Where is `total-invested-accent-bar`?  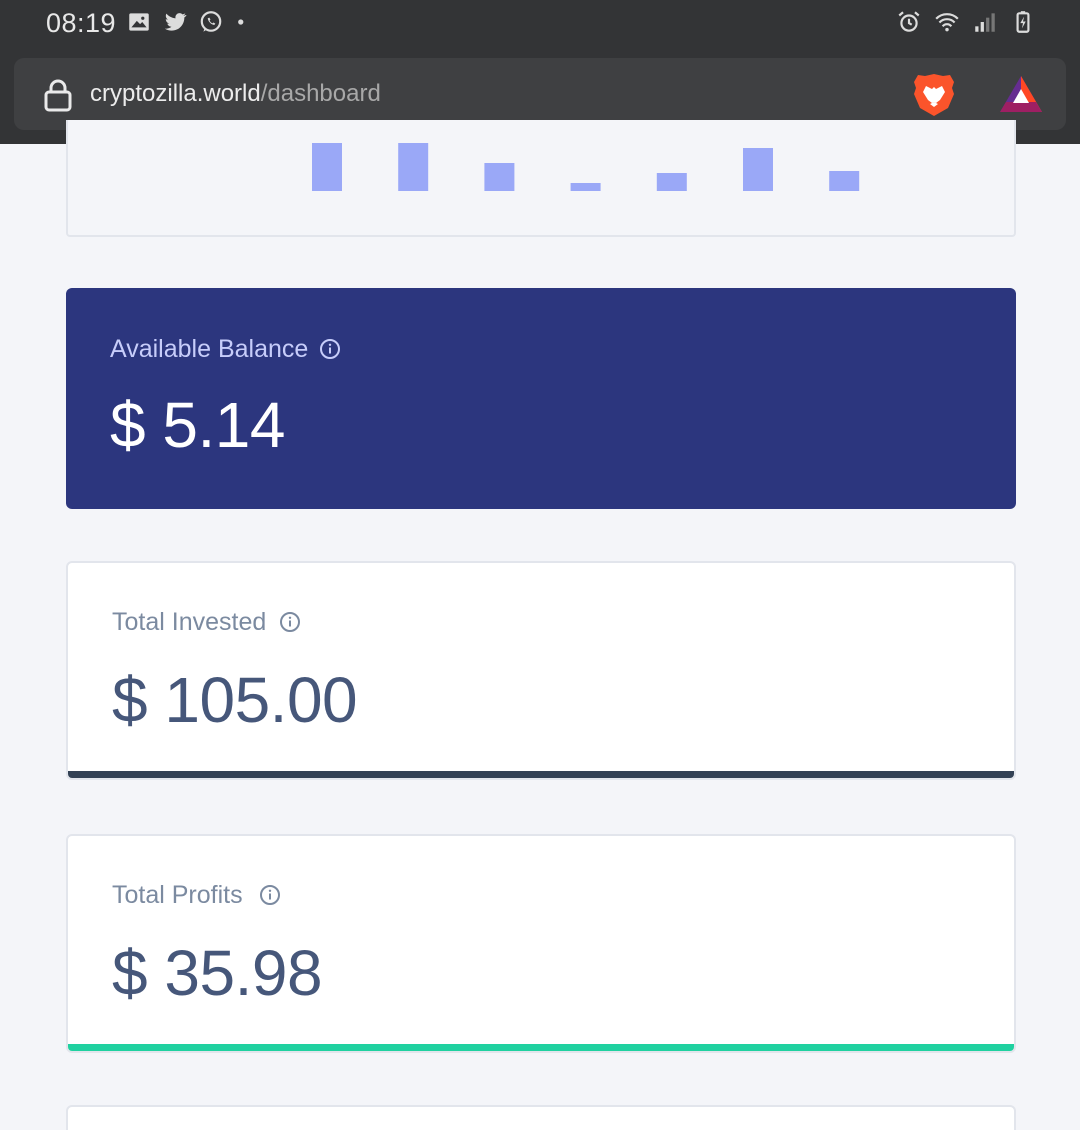 total-invested-accent-bar is located at coordinates (541, 774).